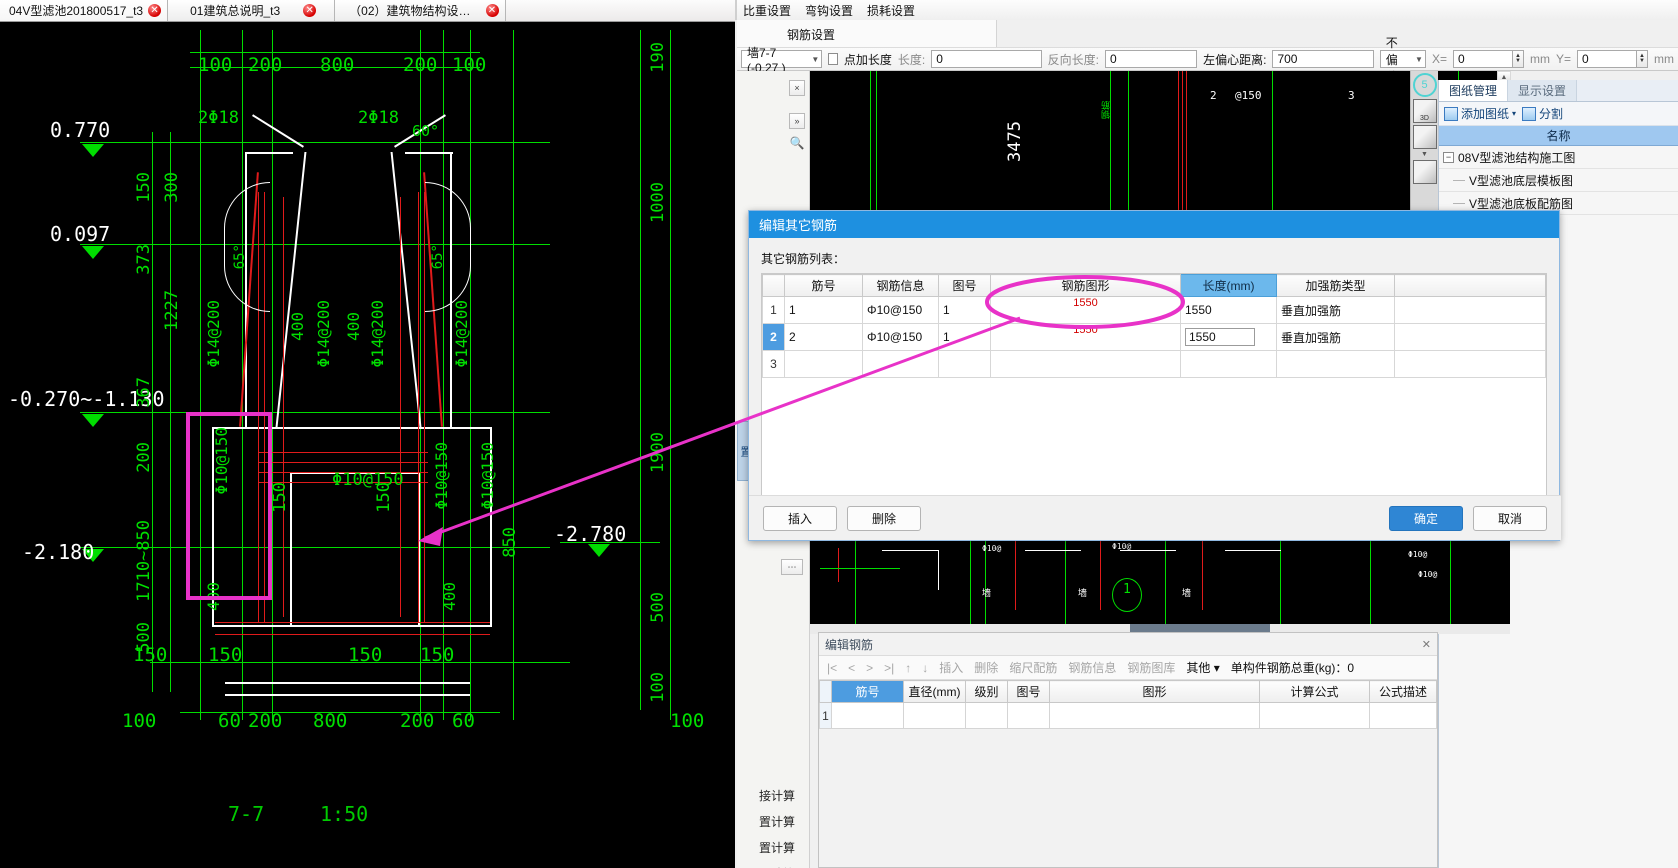 The height and width of the screenshot is (868, 1678). Describe the element at coordinates (1542, 113) in the screenshot. I see `split-drawing-button: 分割` at that location.